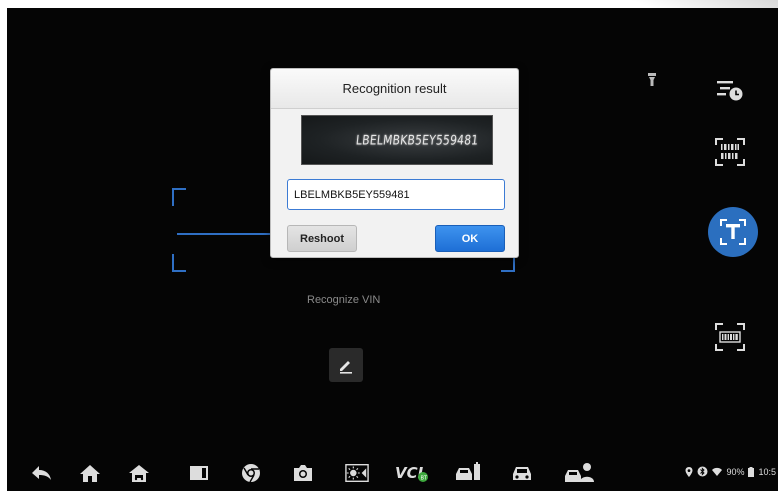 This screenshot has width=778, height=491. What do you see at coordinates (394, 89) in the screenshot?
I see `dialog-title: Recognition result` at bounding box center [394, 89].